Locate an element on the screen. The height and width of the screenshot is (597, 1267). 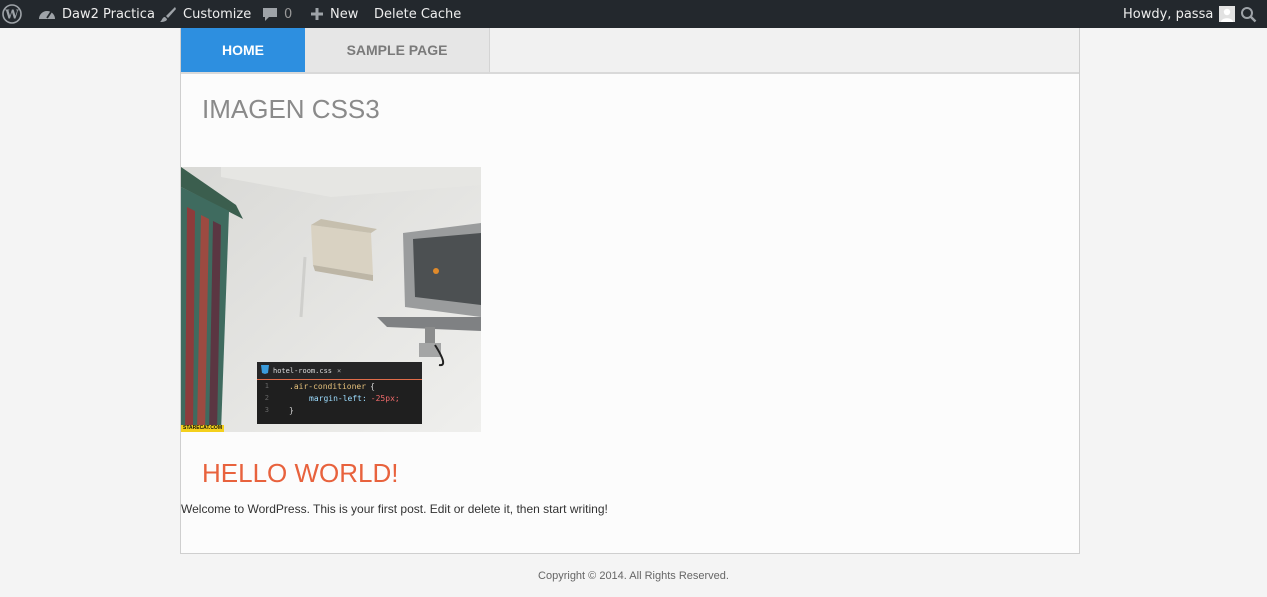
dashboard-icon is located at coordinates (47, 14).